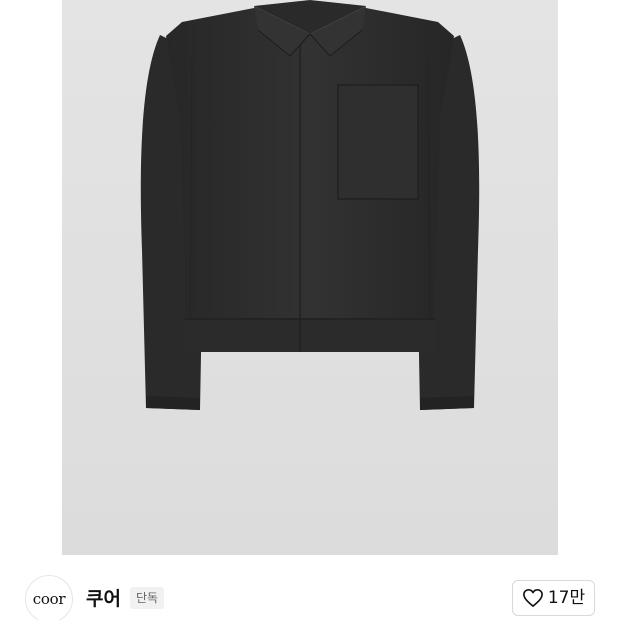 The width and height of the screenshot is (620, 620). I want to click on exclusive-badge: 단독, so click(147, 598).